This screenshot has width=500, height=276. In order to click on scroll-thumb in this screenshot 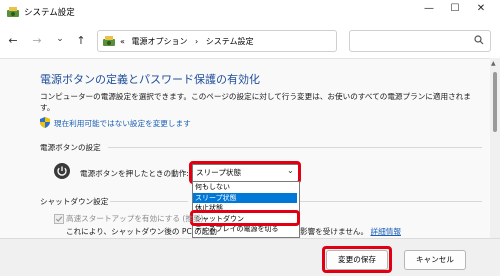, I will do `click(495, 102)`.